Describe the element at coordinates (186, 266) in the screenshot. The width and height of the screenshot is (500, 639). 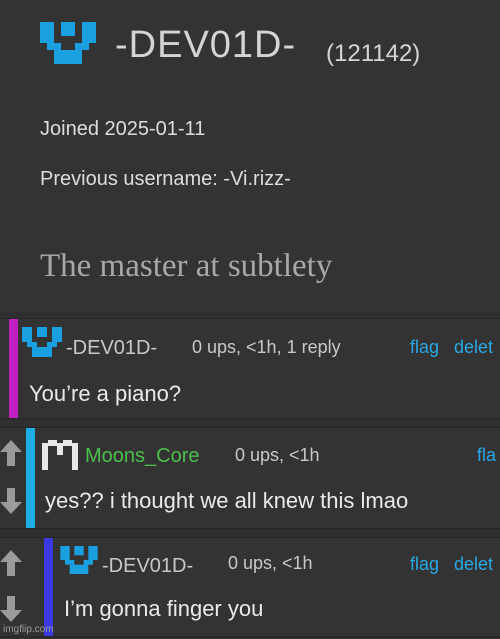
I see `profile-bio: The master at subtlety` at that location.